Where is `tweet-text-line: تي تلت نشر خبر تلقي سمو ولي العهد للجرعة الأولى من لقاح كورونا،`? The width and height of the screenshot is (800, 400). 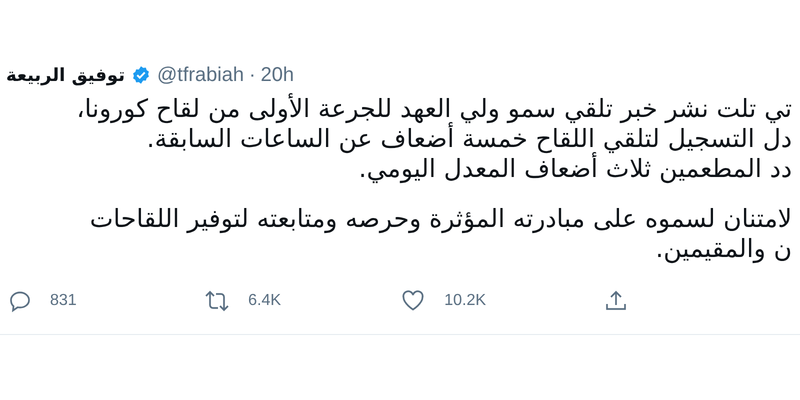
tweet-text-line: تي تلت نشر خبر تلقي سمو ولي العهد للجرعة الأولى من لقاح كورونا، is located at coordinates (434, 108).